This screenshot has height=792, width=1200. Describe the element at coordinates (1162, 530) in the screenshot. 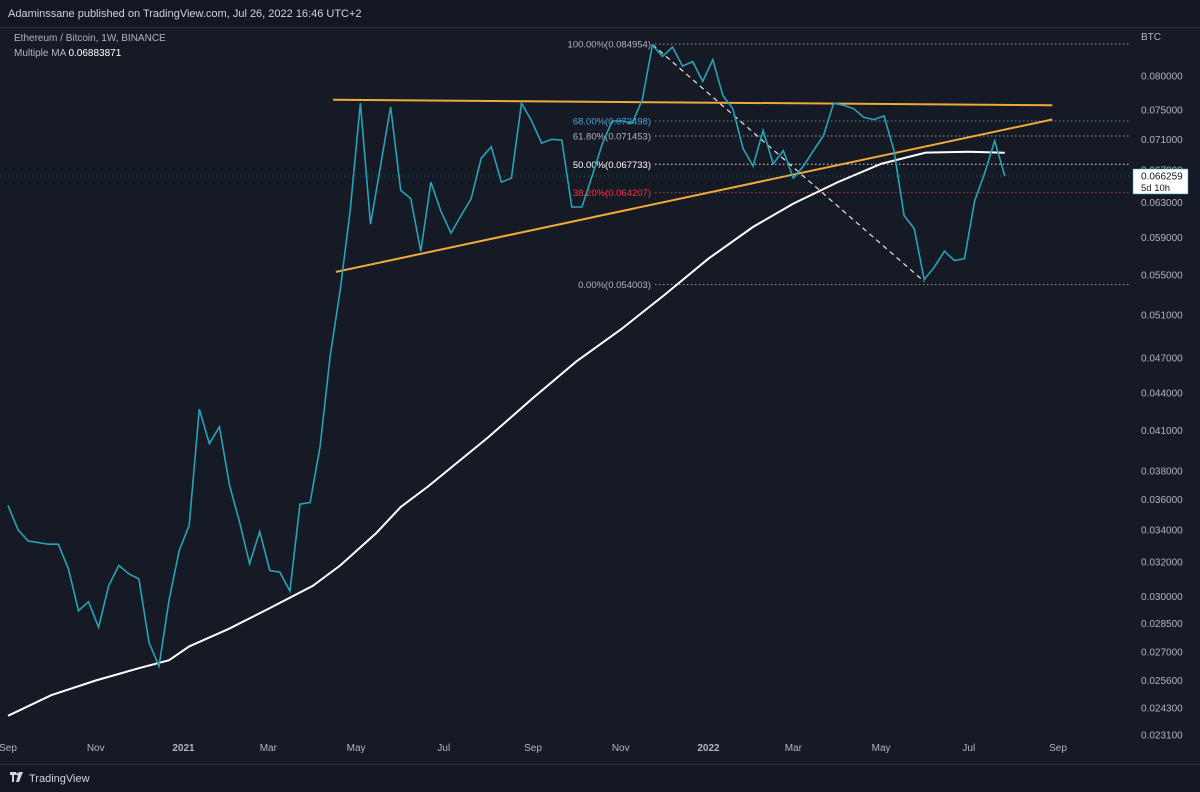

I see `y-tick-label: 0.034000` at that location.